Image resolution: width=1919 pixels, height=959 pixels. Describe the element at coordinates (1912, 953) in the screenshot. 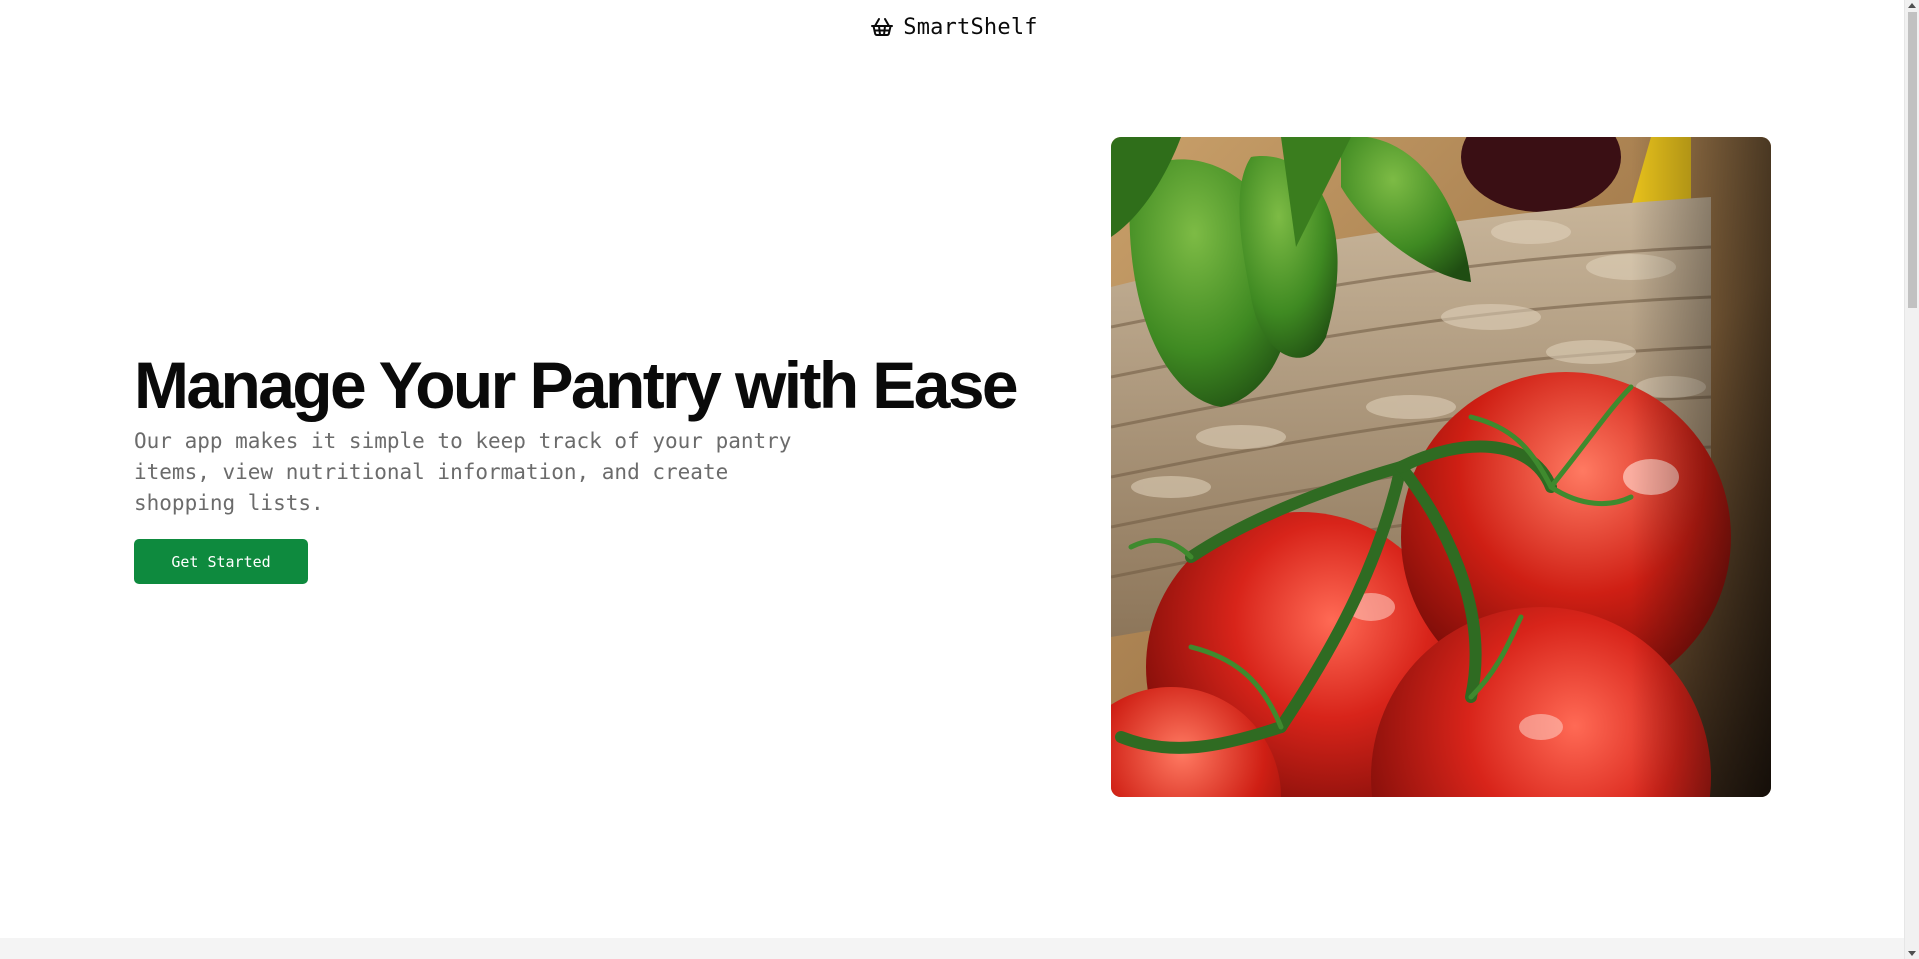

I see `scroll-down-arrow-icon` at that location.